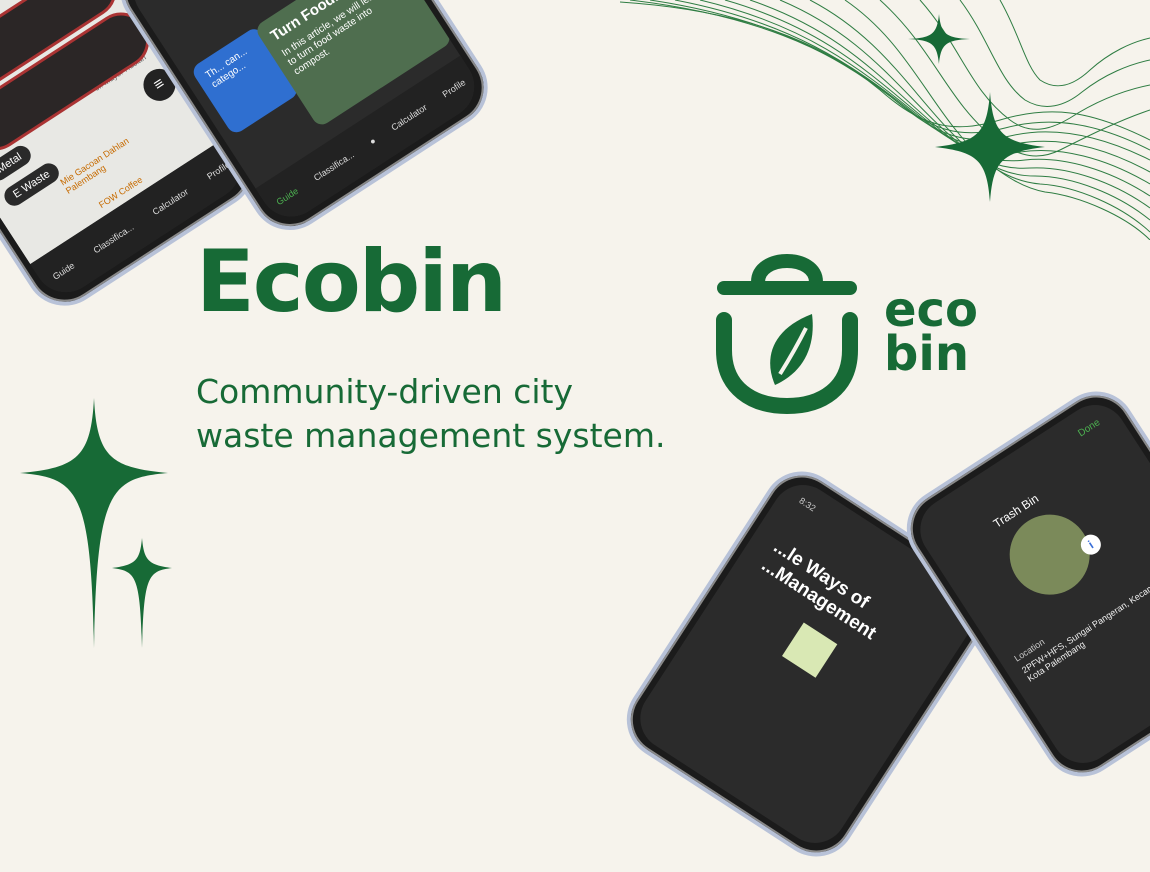  I want to click on nav-profile: Profile, so click(454, 88).